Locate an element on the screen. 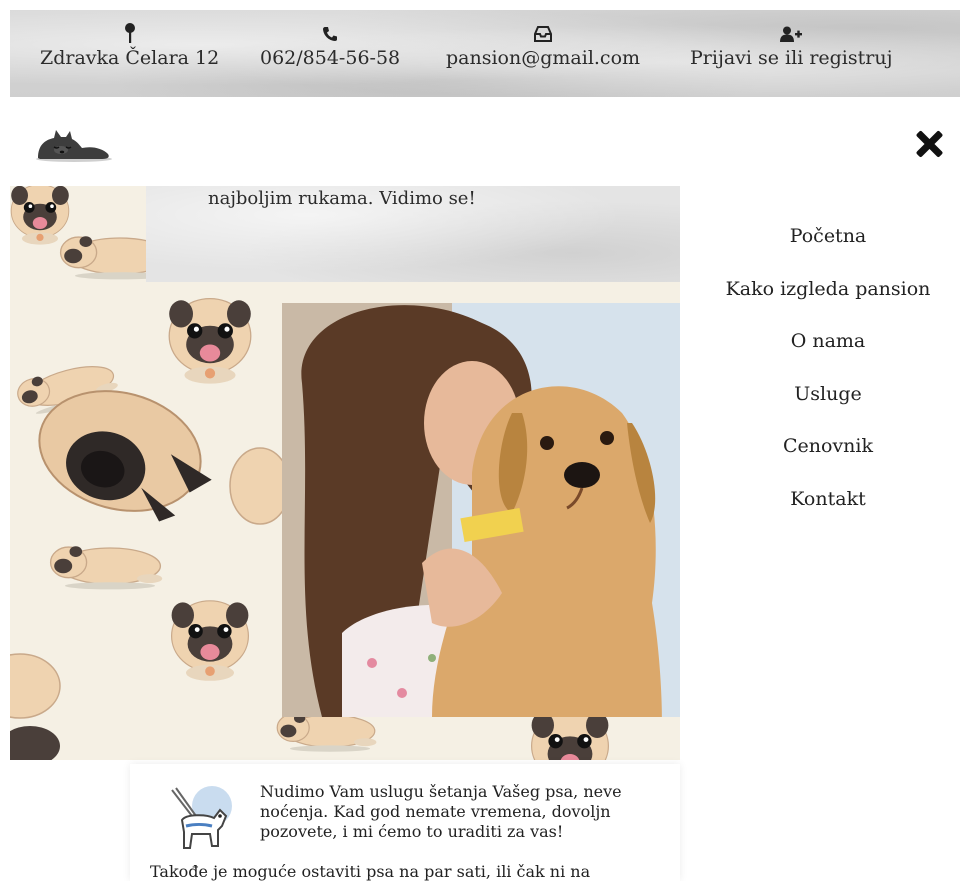 This screenshot has height=881, width=960. quote-text: najboljim rukama. Vidimo se! is located at coordinates (342, 198).